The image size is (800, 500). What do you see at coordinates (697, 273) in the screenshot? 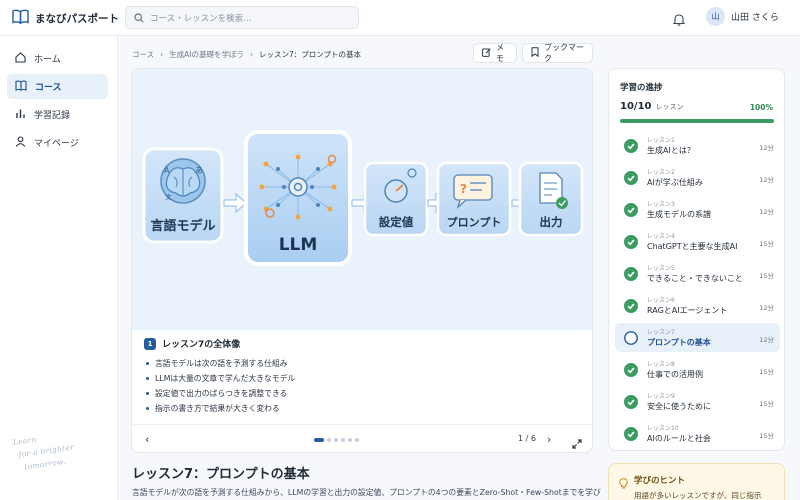
I see `lesson-item: レッスン5 できること・できないこと 15分` at bounding box center [697, 273].